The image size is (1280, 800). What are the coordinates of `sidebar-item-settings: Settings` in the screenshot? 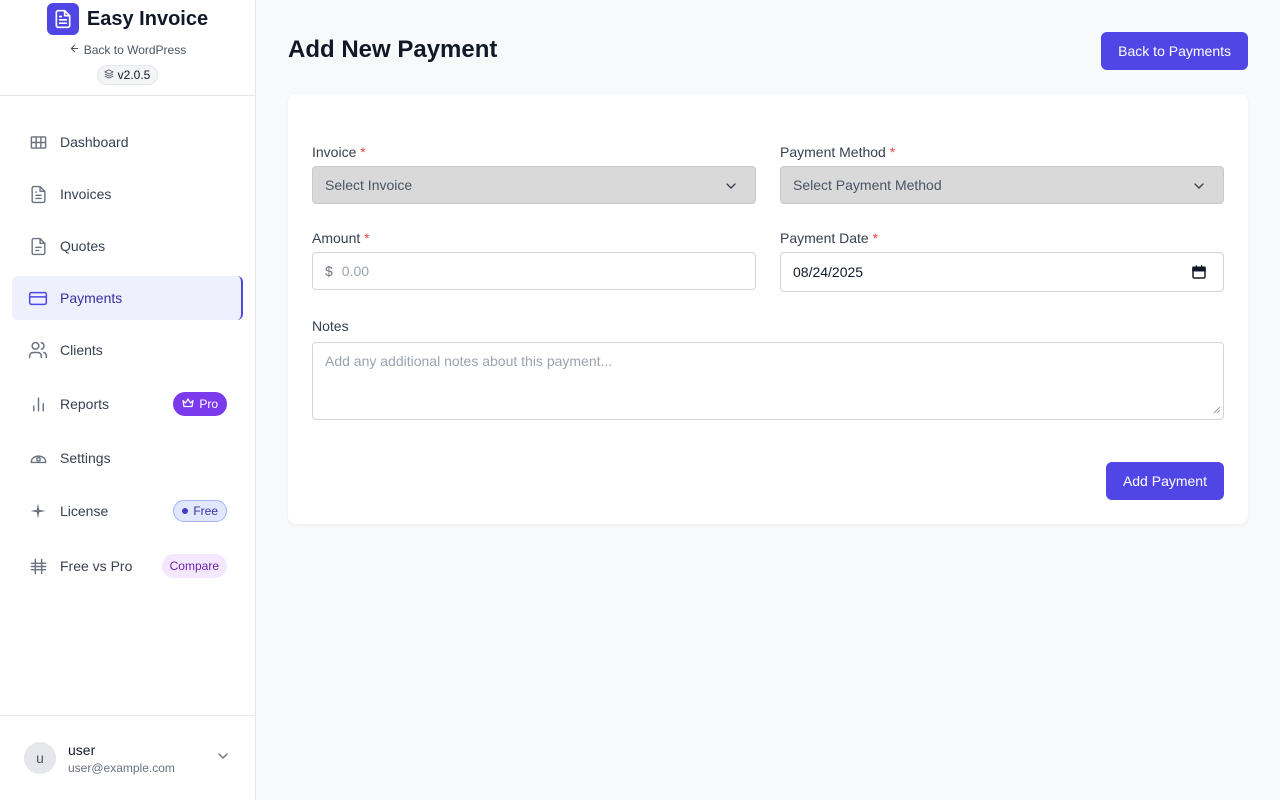 It's located at (127, 458).